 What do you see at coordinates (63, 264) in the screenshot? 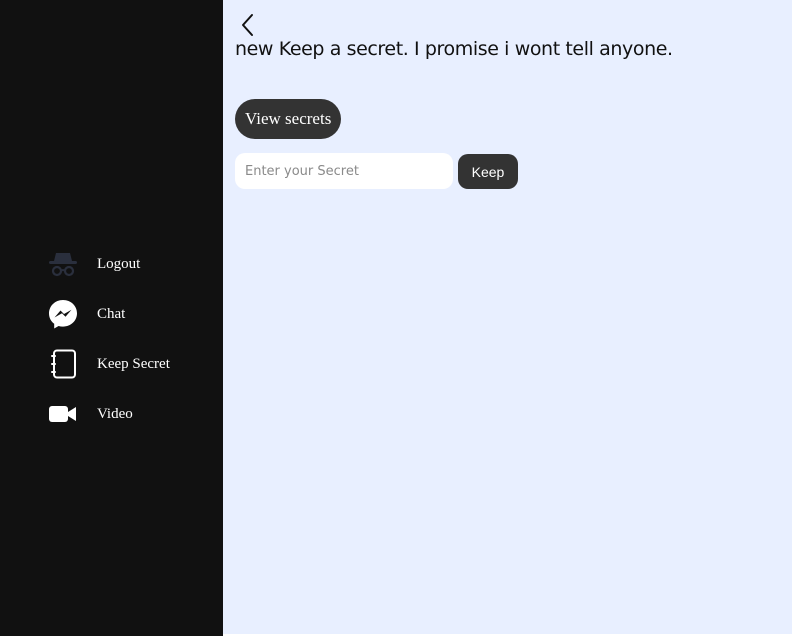
I see `incognito-icon` at bounding box center [63, 264].